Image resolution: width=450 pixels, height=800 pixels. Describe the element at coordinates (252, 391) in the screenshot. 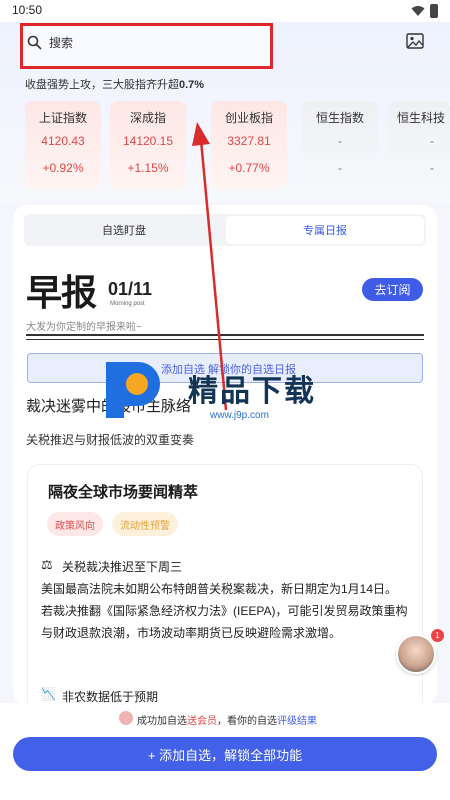

I see `watermark-text: 精品下载` at that location.